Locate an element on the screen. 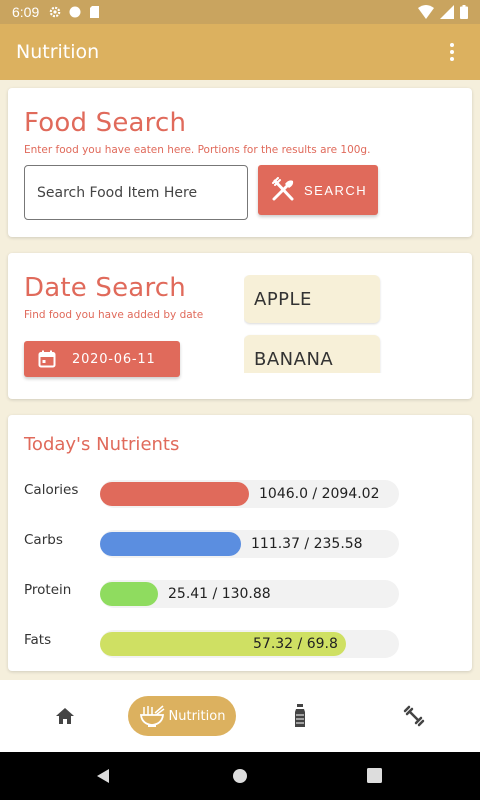  nutrient-progress-track: 111.37 / 235.58 is located at coordinates (249, 544).